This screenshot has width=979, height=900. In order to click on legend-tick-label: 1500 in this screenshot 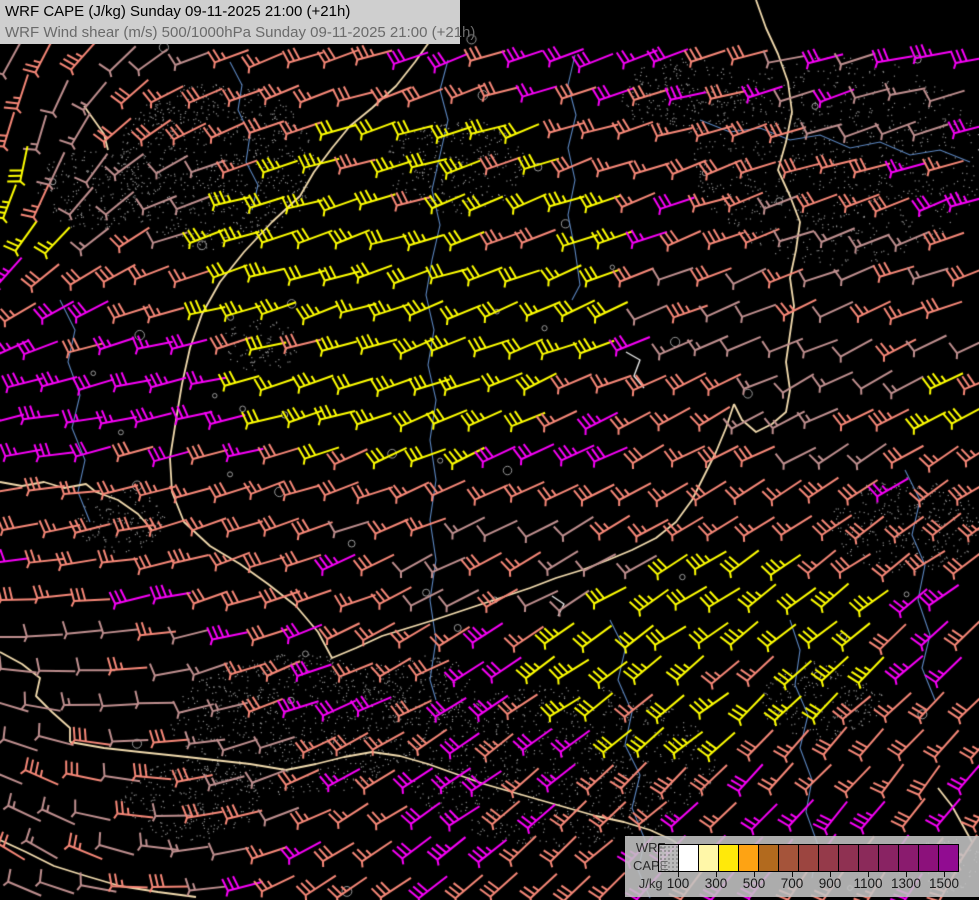, I will do `click(944, 883)`.